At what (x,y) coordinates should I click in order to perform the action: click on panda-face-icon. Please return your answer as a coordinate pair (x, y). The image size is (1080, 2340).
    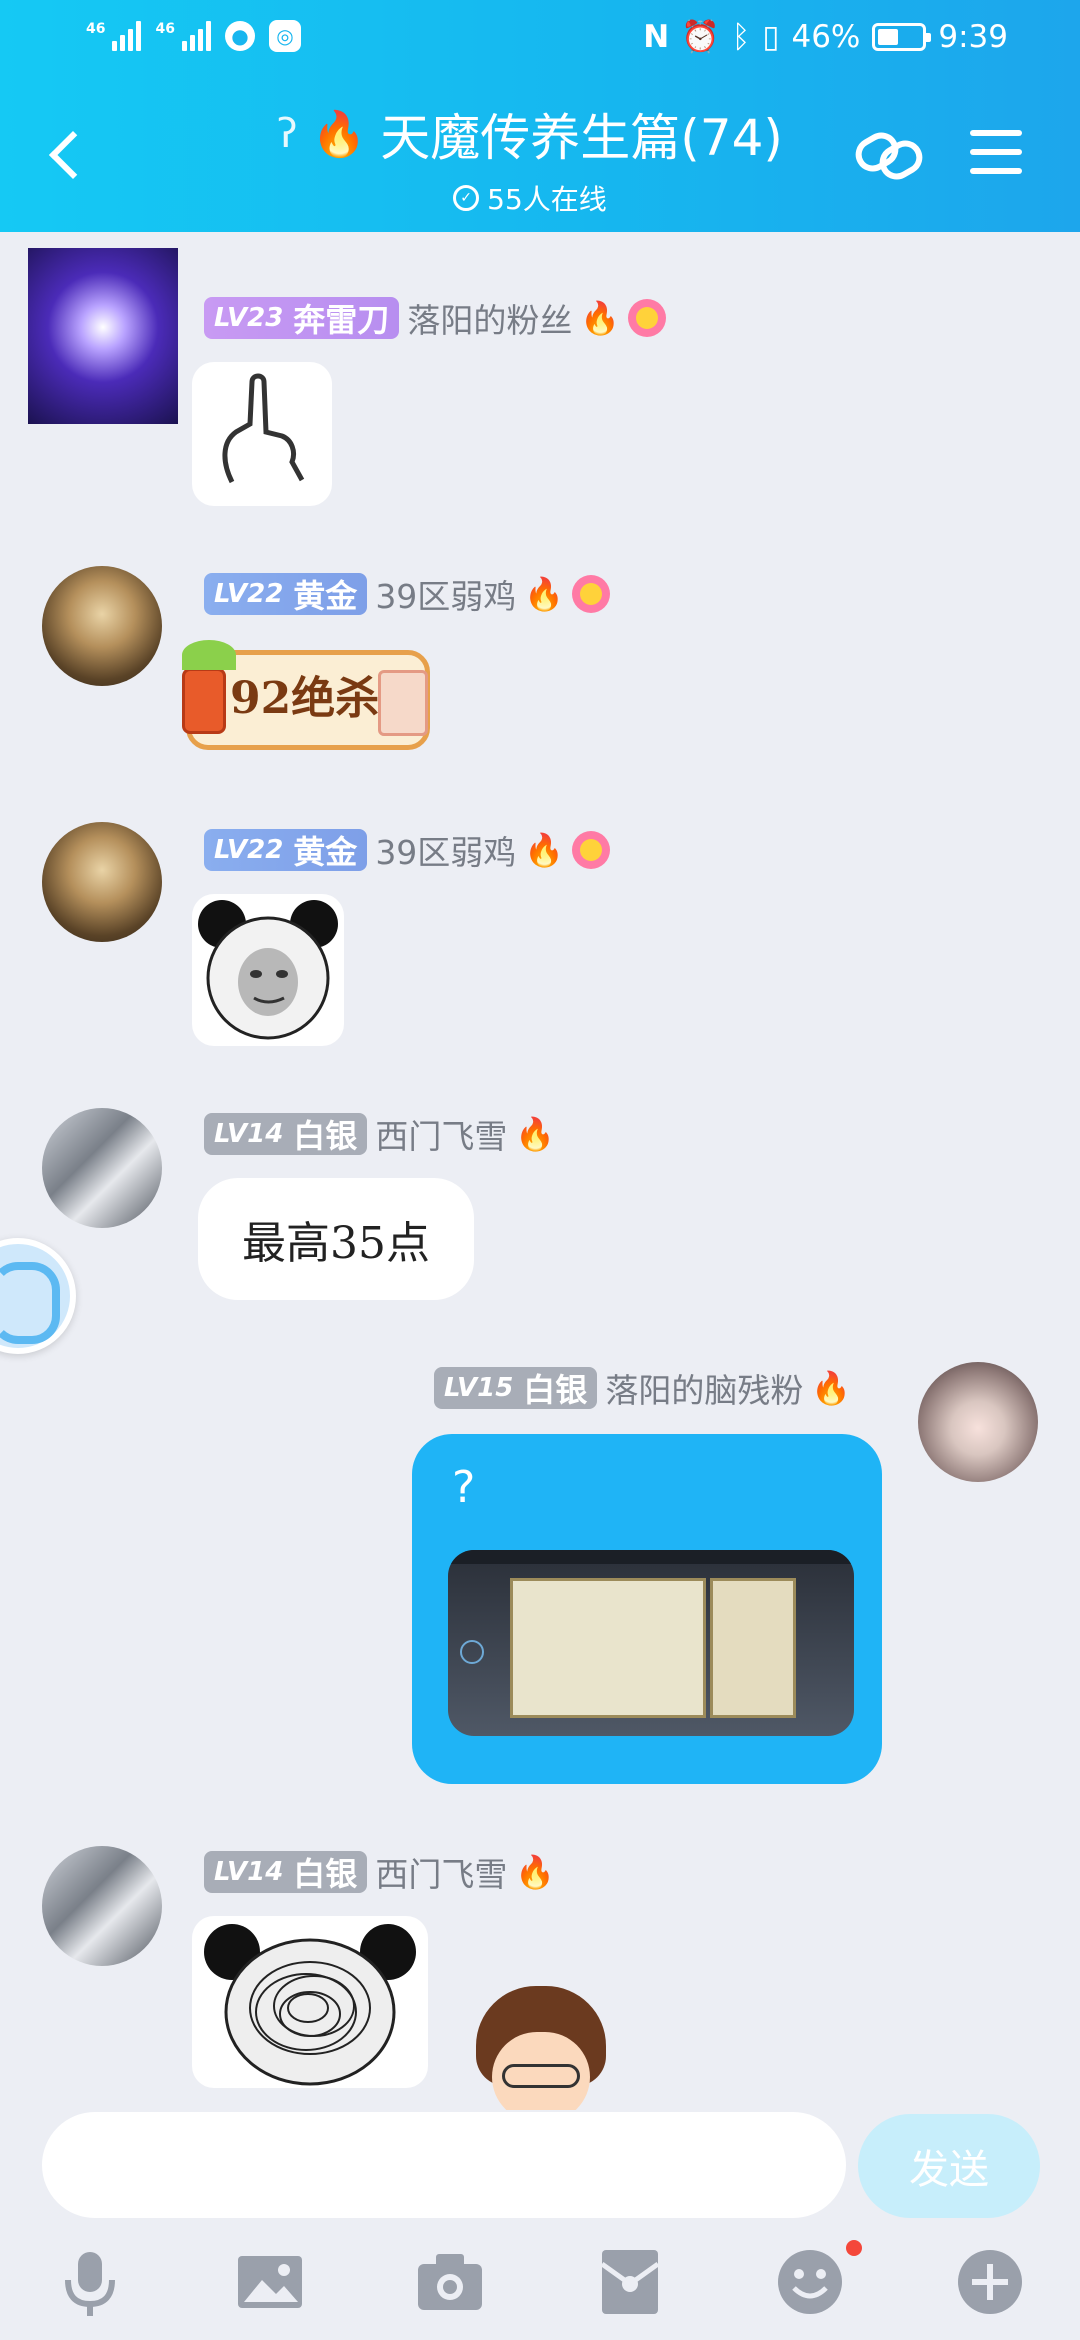
    Looking at the image, I should click on (268, 970).